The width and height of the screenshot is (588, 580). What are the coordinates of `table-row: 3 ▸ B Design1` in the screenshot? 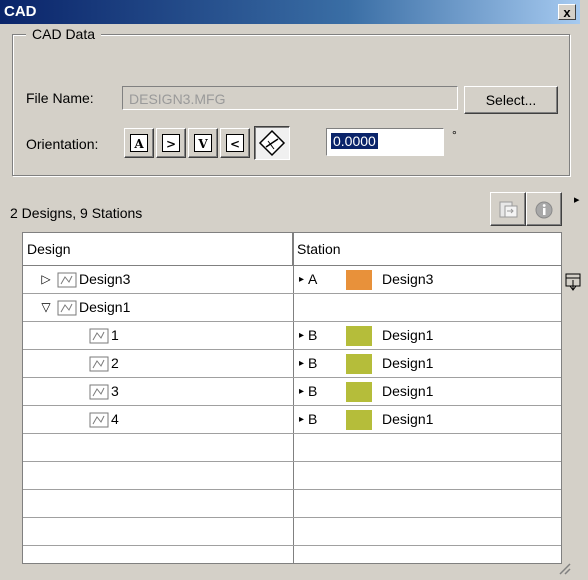 It's located at (292, 392).